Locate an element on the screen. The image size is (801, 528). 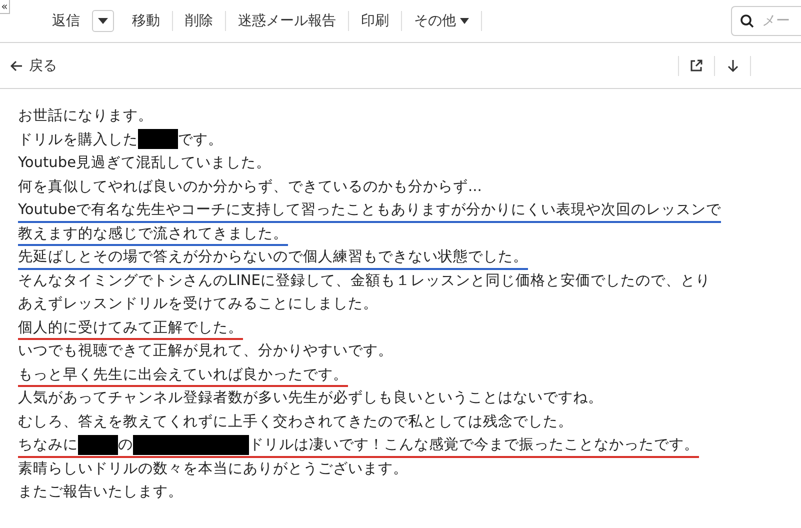
message-text: 個人的に受けてみて正解でした。 is located at coordinates (130, 327).